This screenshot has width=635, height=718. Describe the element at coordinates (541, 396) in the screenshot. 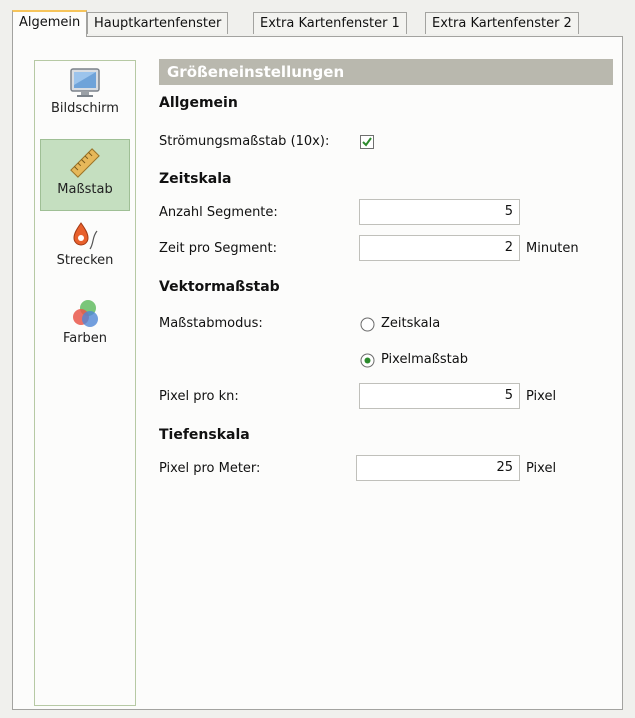

I see `pixel-pro-kn-unit: Pixel` at that location.